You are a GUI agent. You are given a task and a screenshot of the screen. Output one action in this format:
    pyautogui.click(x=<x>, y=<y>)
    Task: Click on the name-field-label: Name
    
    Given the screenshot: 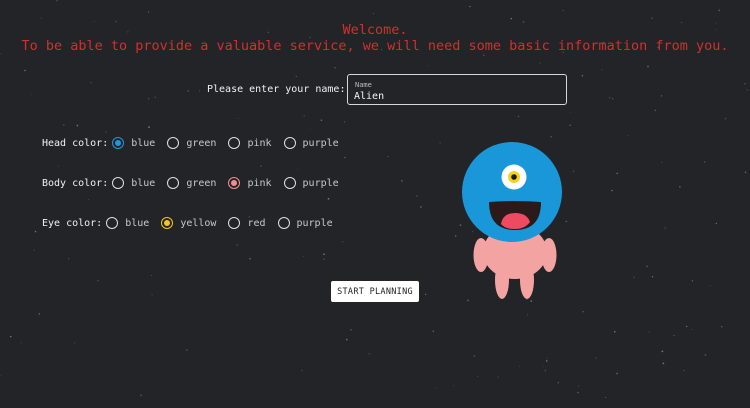 What is the action you would take?
    pyautogui.click(x=363, y=85)
    